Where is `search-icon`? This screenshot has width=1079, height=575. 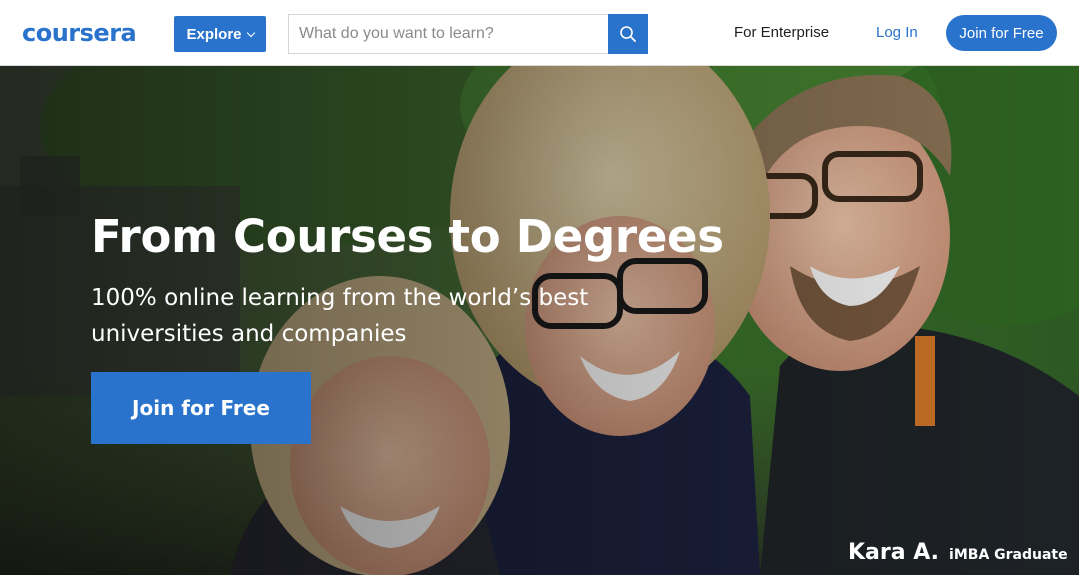 search-icon is located at coordinates (628, 34).